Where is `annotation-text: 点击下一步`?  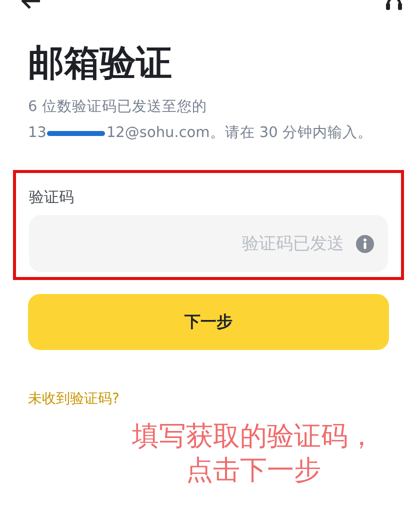 annotation-text: 点击下一步 is located at coordinates (253, 471).